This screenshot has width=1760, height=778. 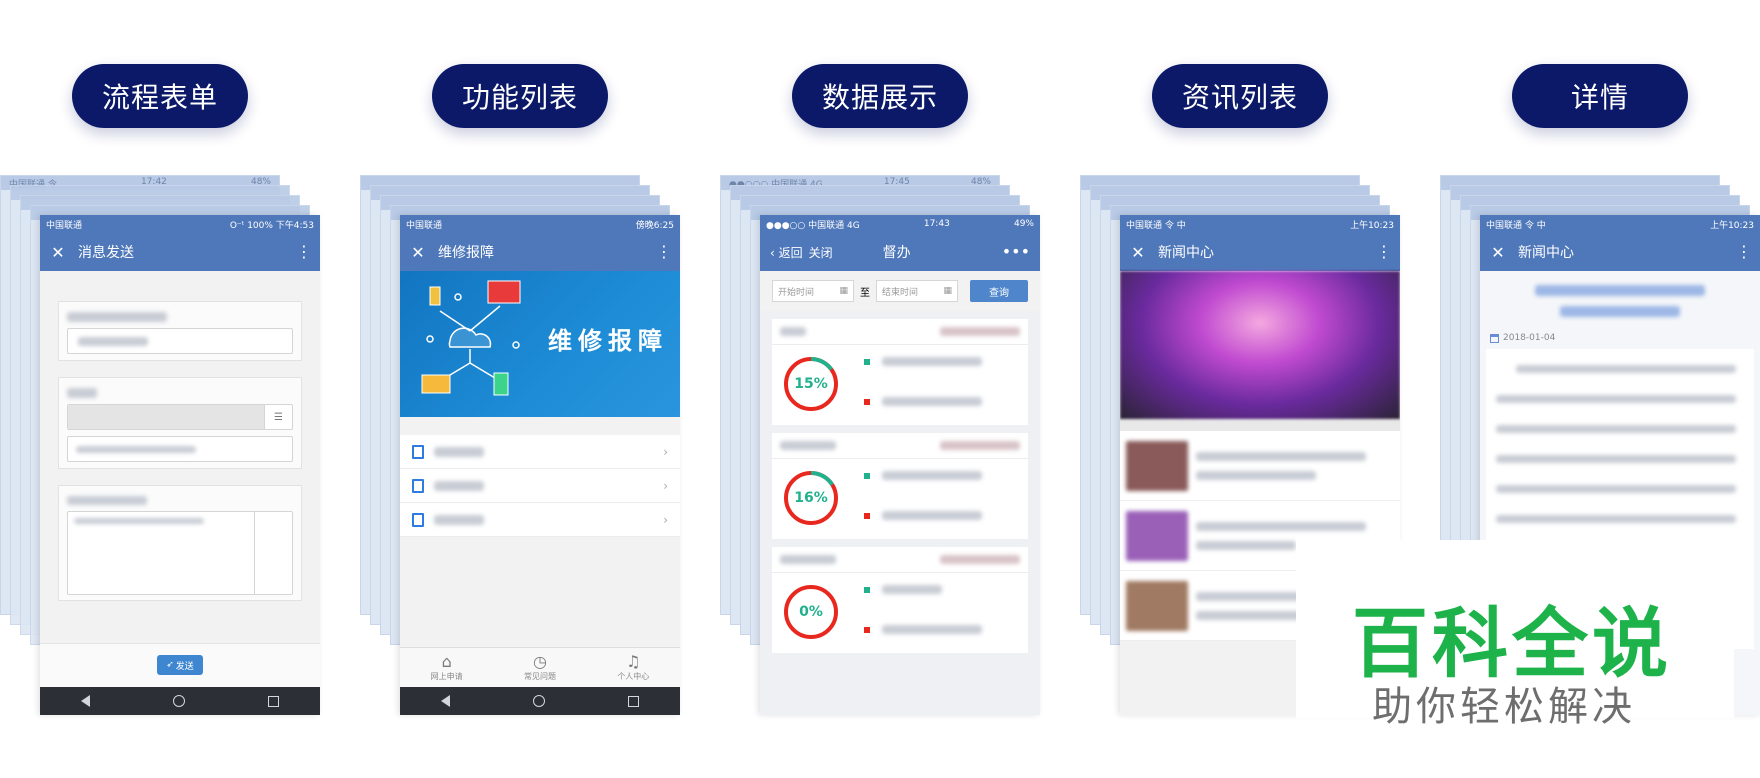 I want to click on category-pill-form: 流程表单, so click(x=160, y=96).